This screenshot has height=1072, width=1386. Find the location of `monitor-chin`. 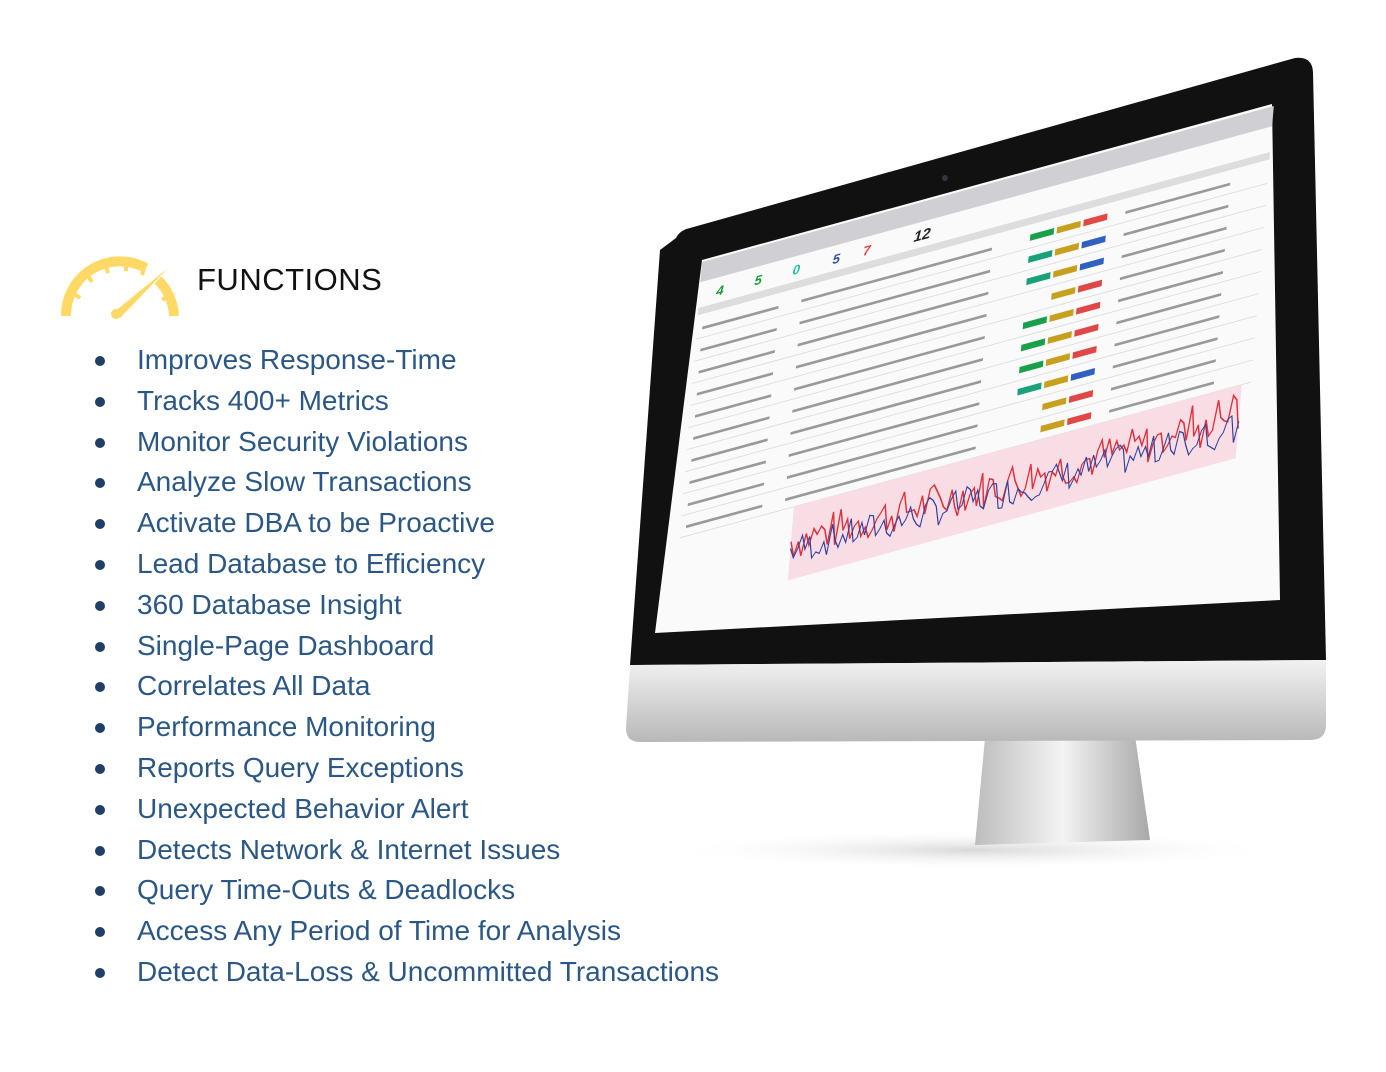

monitor-chin is located at coordinates (976, 701).